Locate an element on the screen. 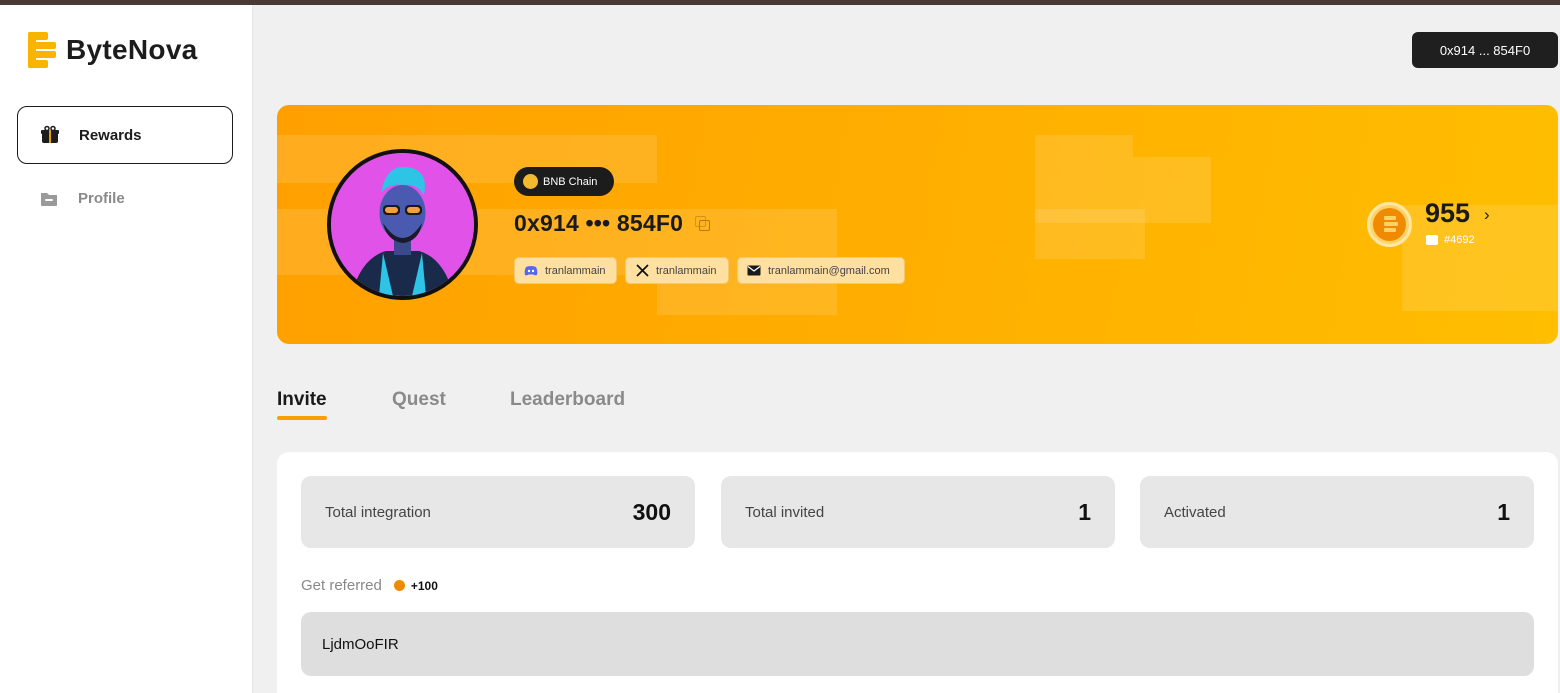 This screenshot has width=1560, height=693. avatar is located at coordinates (402, 224).